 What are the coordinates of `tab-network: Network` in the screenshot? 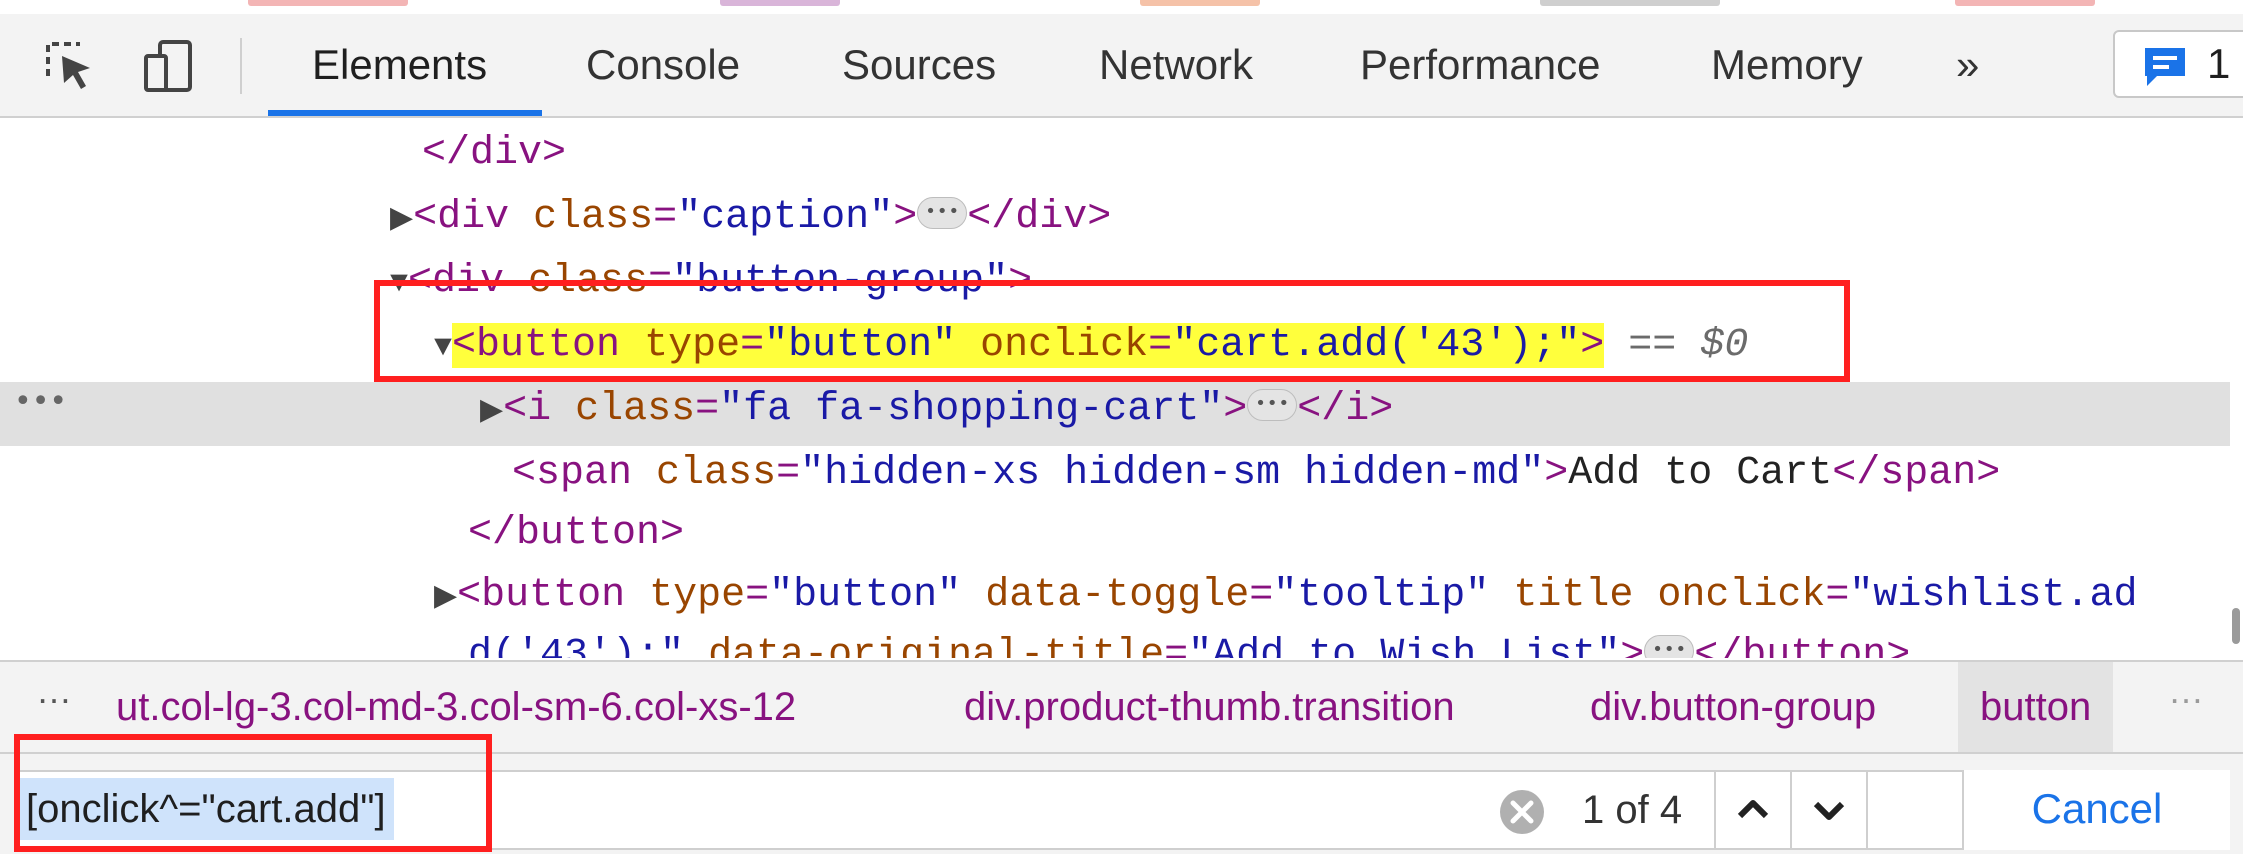 It's located at (1176, 65).